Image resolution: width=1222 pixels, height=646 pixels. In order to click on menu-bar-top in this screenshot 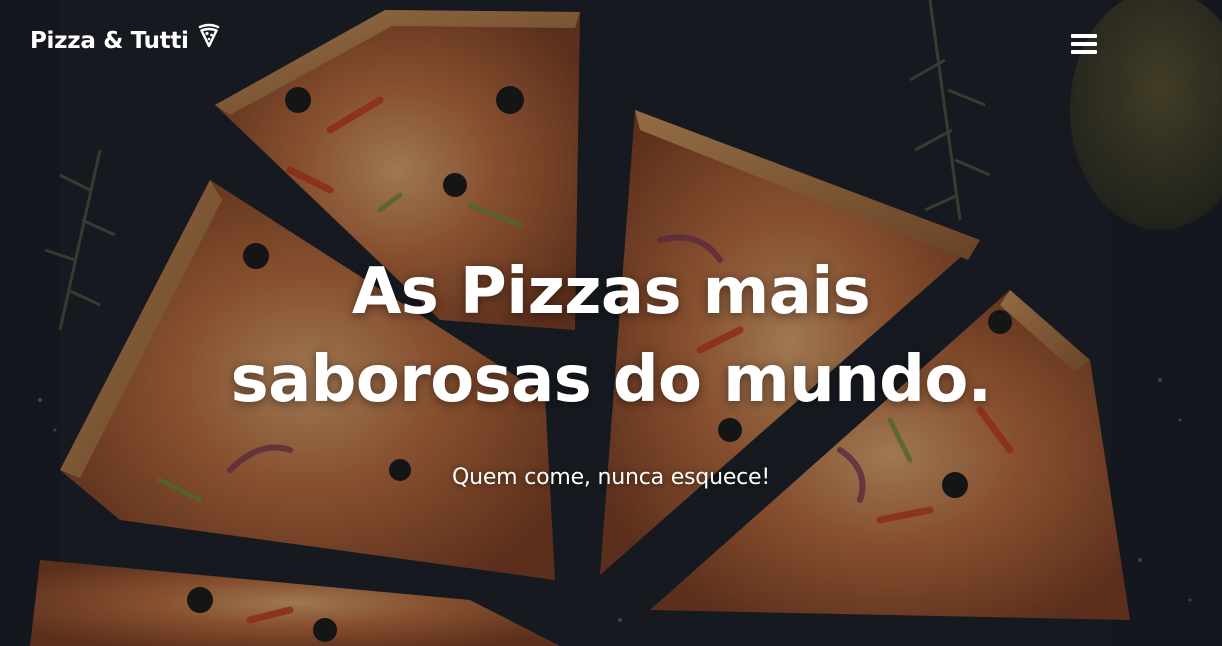, I will do `click(1084, 36)`.